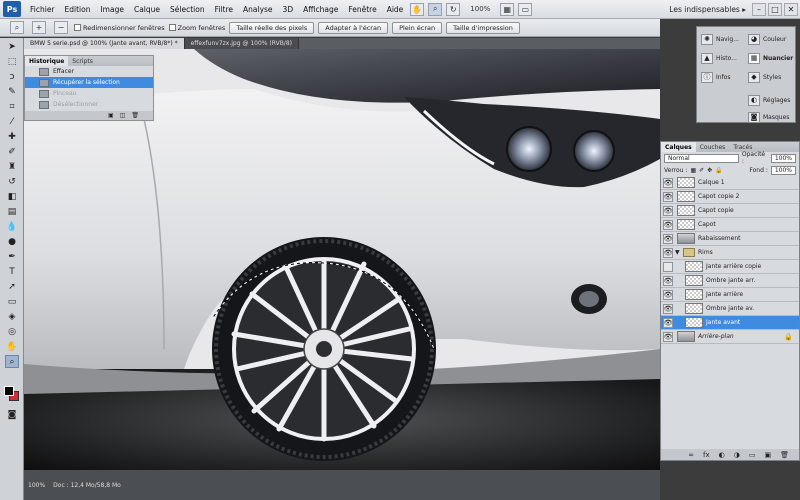 Image resolution: width=800 pixels, height=500 pixels. Describe the element at coordinates (12, 166) in the screenshot. I see `stamp-tool-icon: ♜` at that location.